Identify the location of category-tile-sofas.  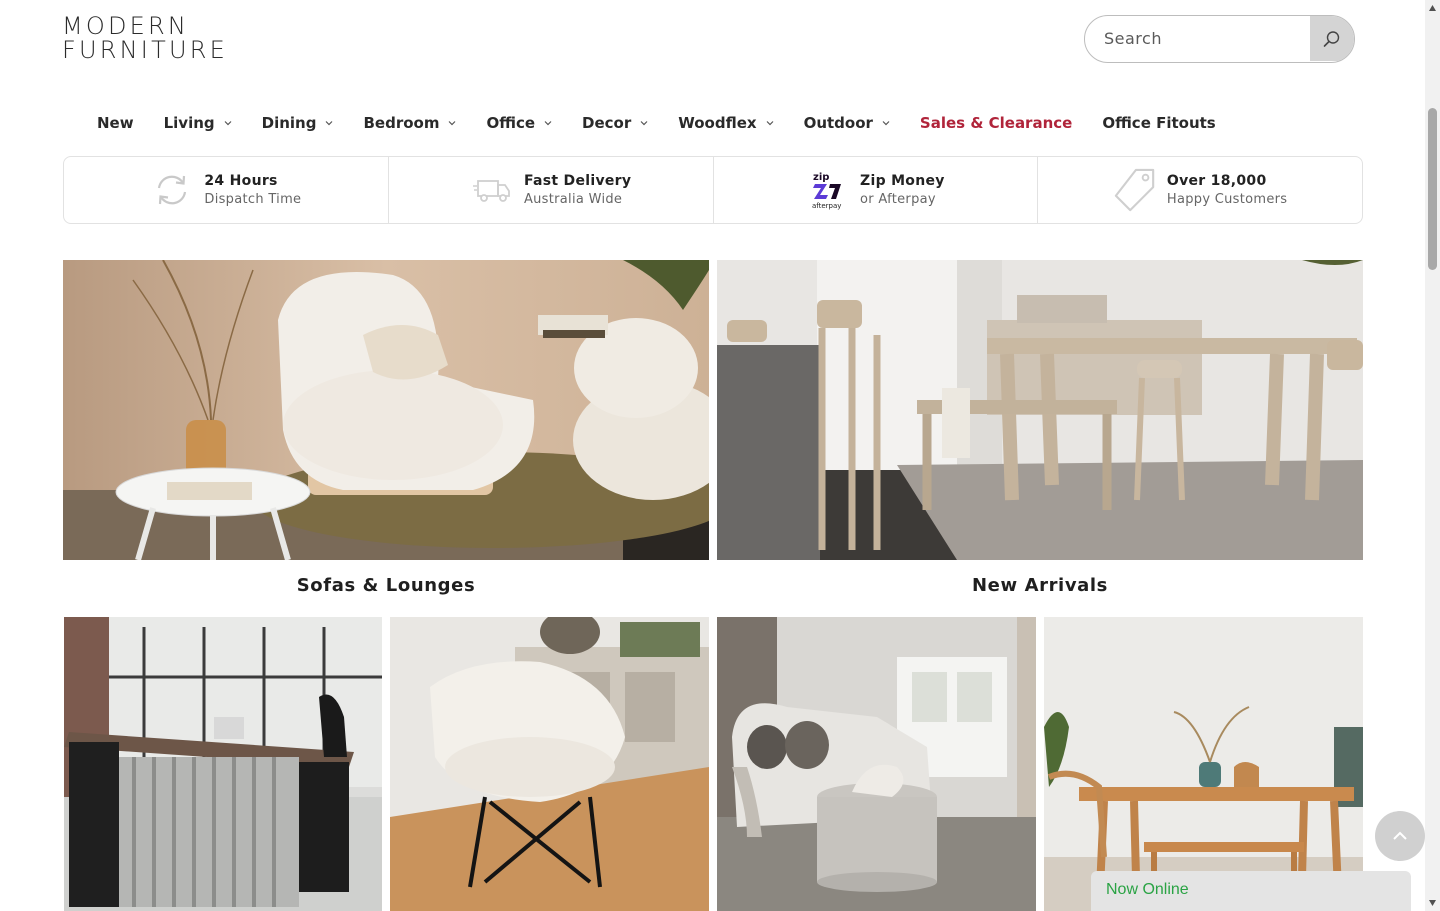
(386, 410).